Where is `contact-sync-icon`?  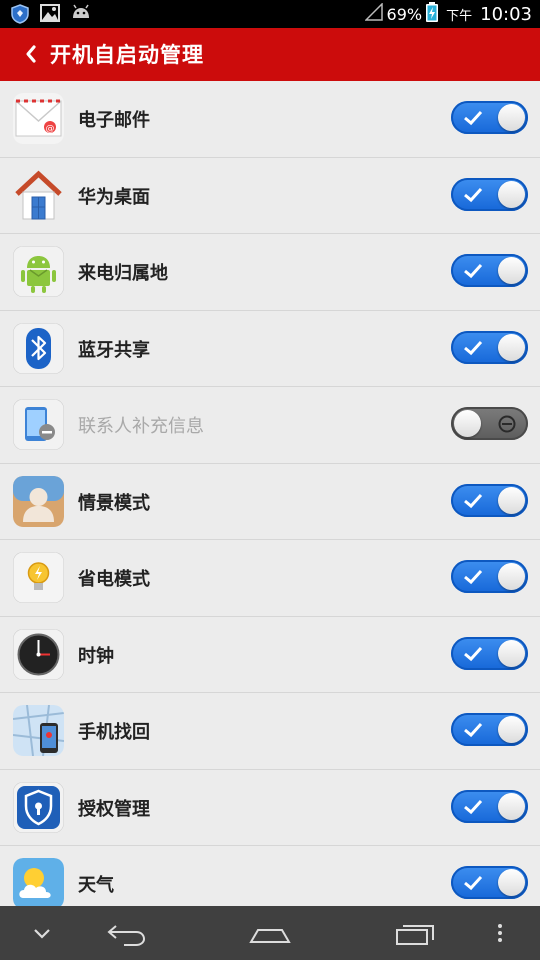
contact-sync-icon is located at coordinates (38, 424).